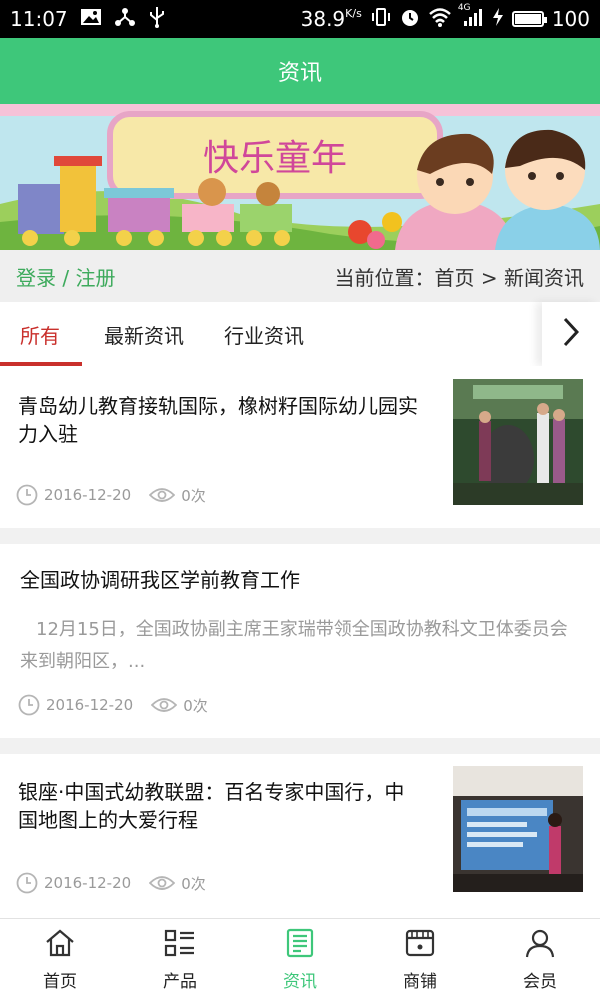 This screenshot has height=1000, width=600. I want to click on news-title: 银座·中国式幼教联盟：百名专家中国行，中国地图上的大爱行程, so click(211, 806).